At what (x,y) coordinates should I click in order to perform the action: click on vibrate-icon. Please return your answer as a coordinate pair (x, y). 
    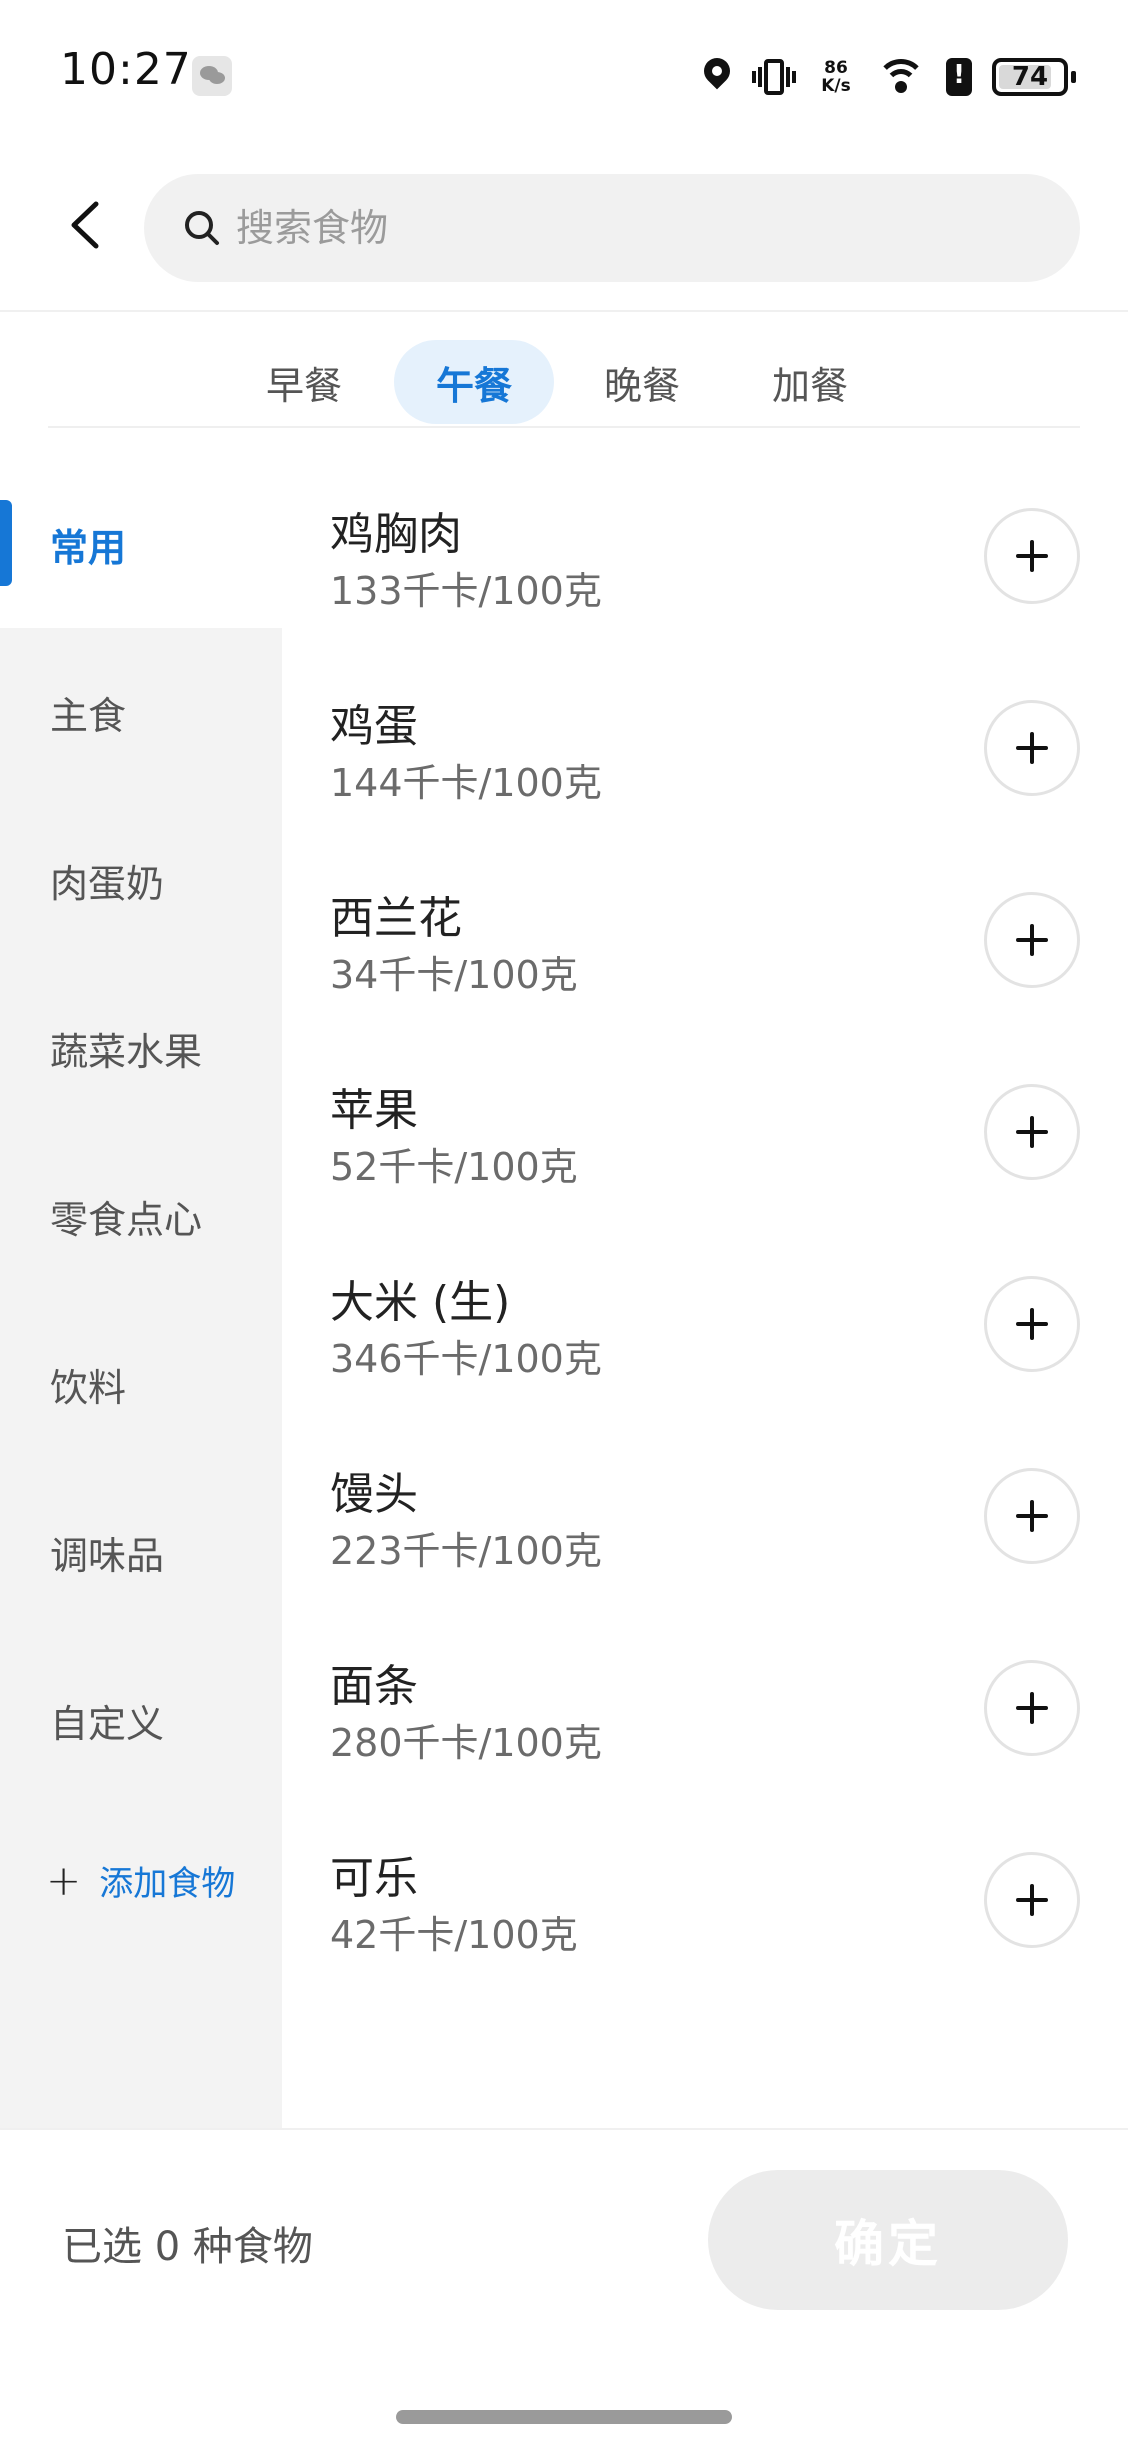
    Looking at the image, I should click on (774, 77).